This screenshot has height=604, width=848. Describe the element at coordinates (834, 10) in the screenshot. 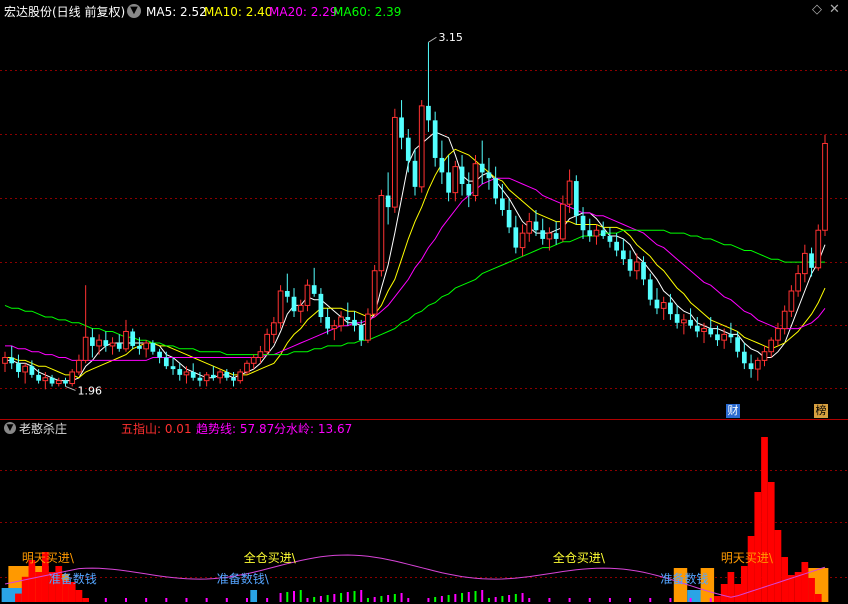

I see `close-icon: ✕` at that location.